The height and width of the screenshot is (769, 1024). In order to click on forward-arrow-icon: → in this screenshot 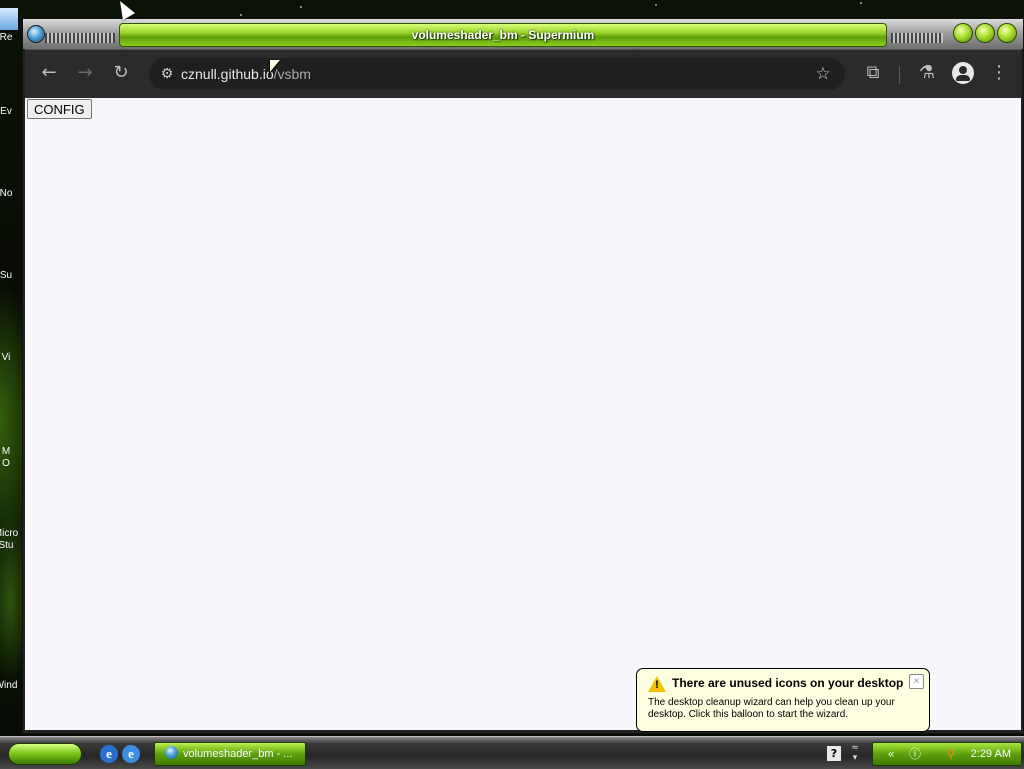, I will do `click(85, 73)`.